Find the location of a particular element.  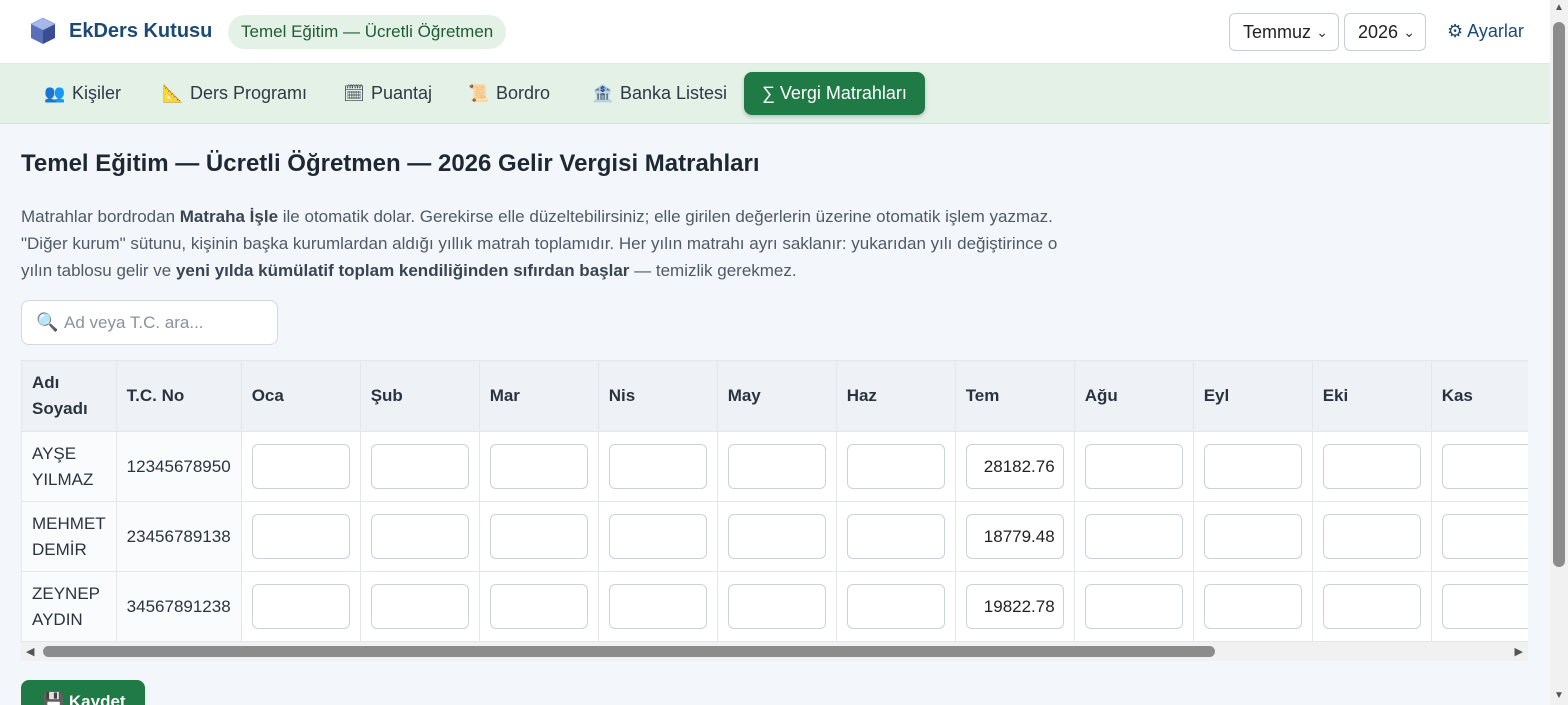

search-input is located at coordinates (164, 323).